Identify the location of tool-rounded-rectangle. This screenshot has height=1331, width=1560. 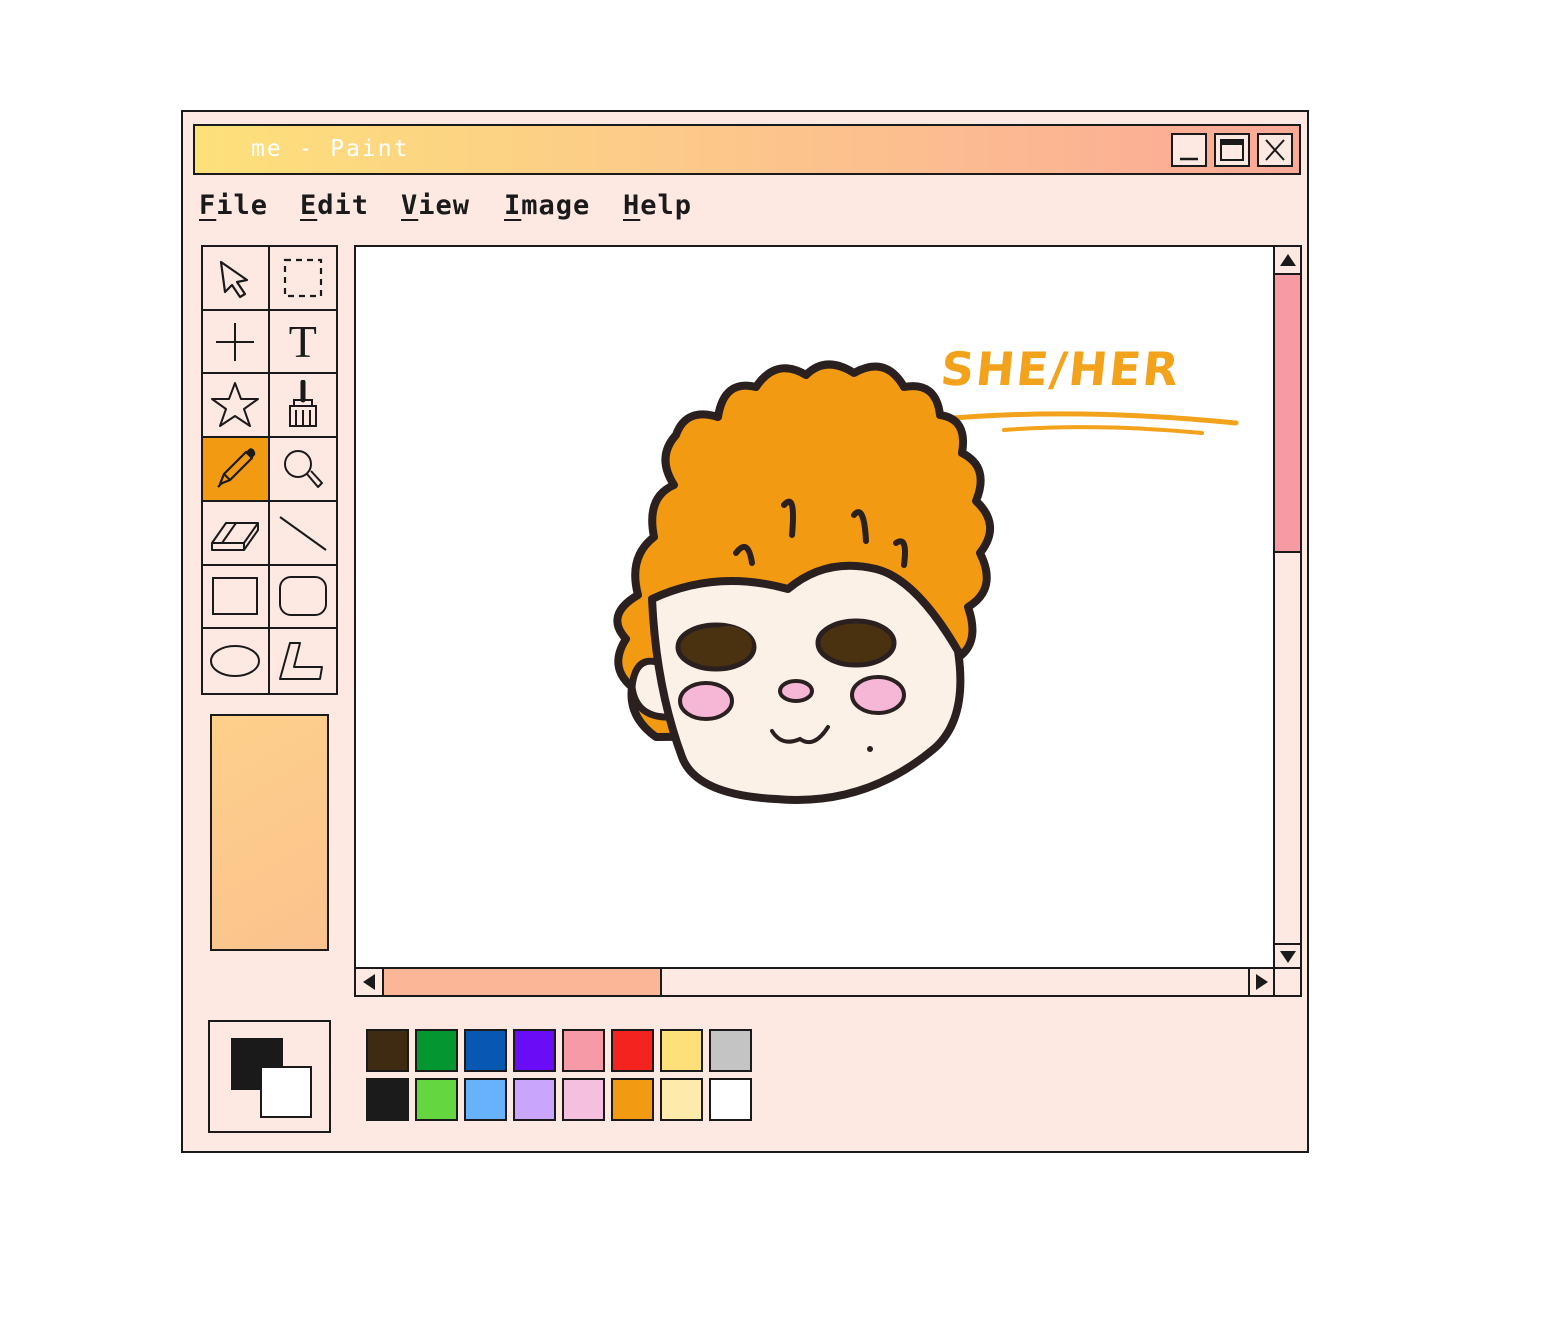
(302, 597).